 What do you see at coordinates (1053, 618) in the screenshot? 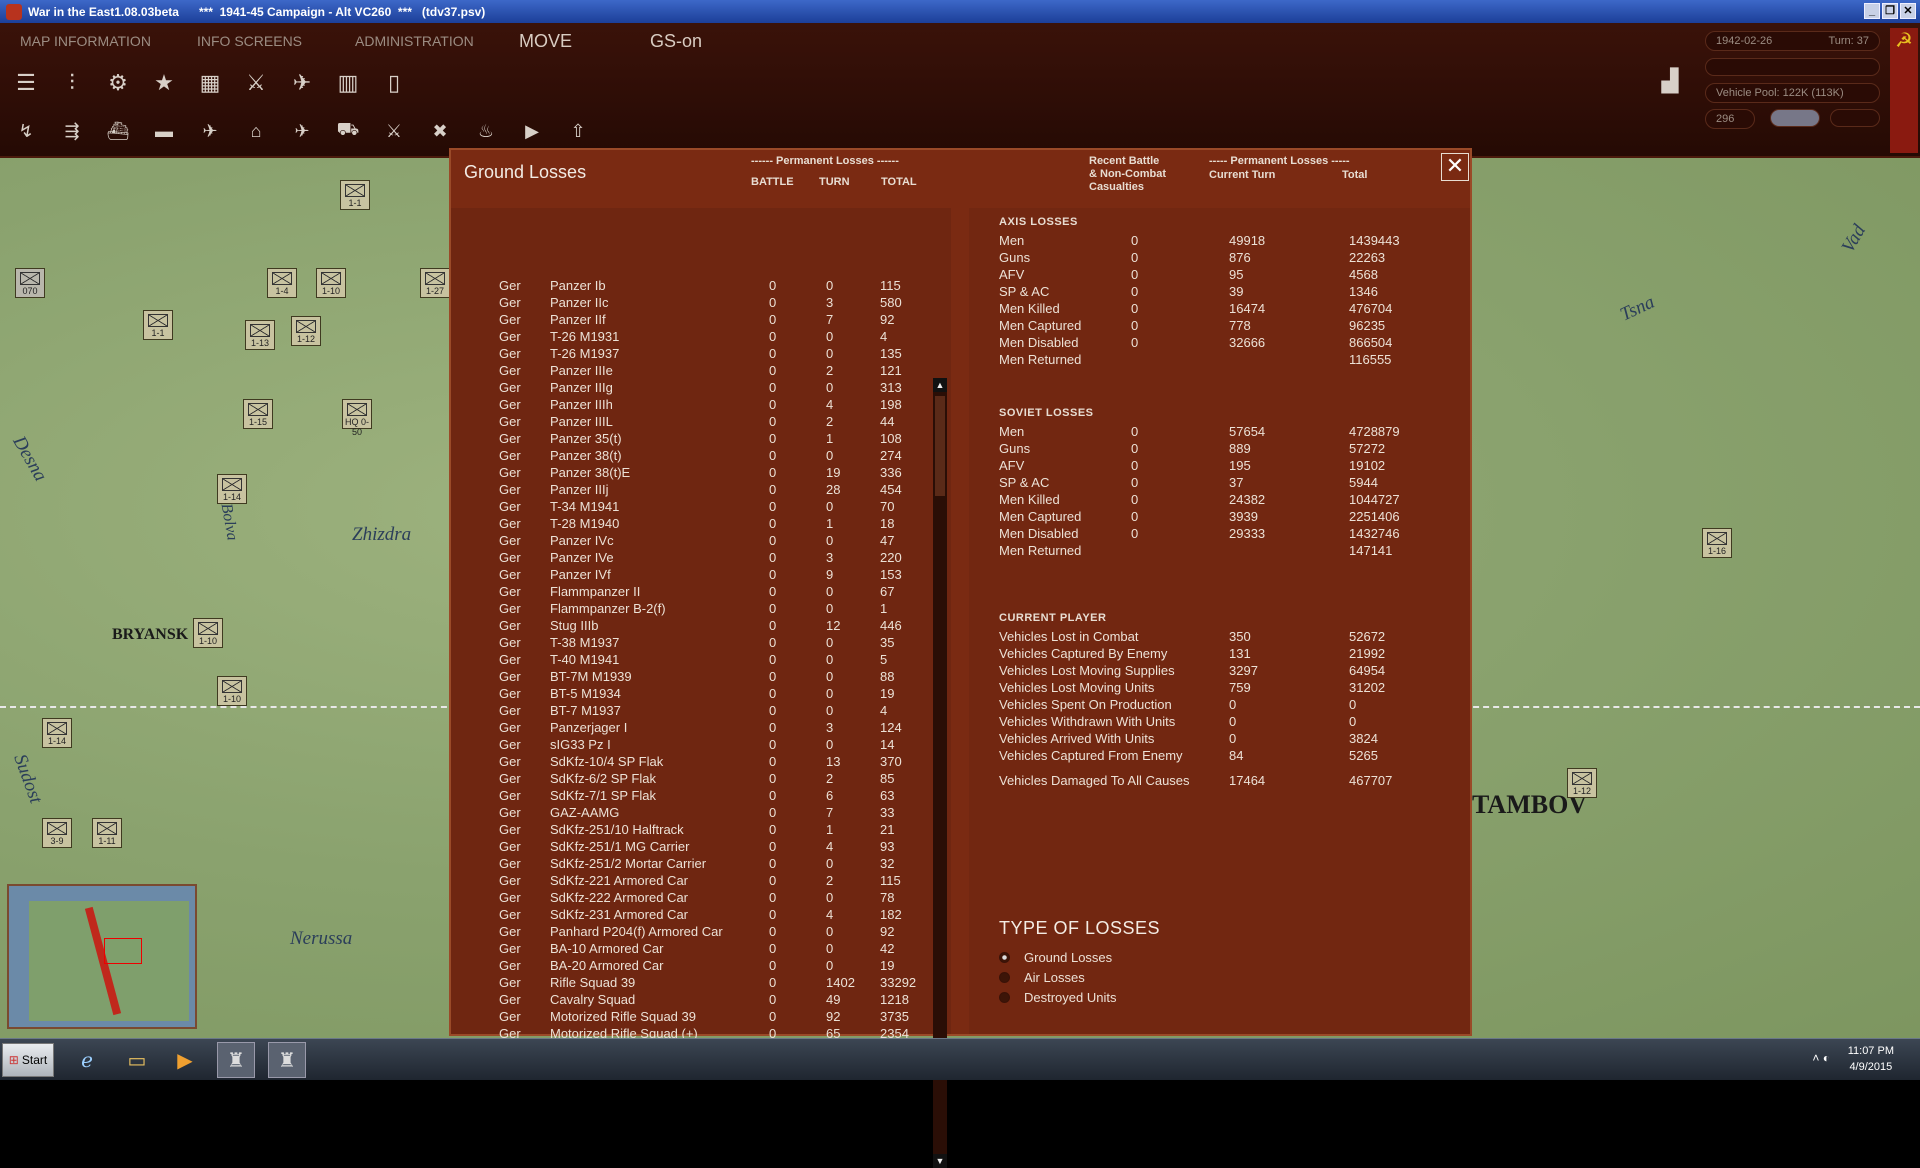
I see `current-player-title: CURRENT PLAYER` at bounding box center [1053, 618].